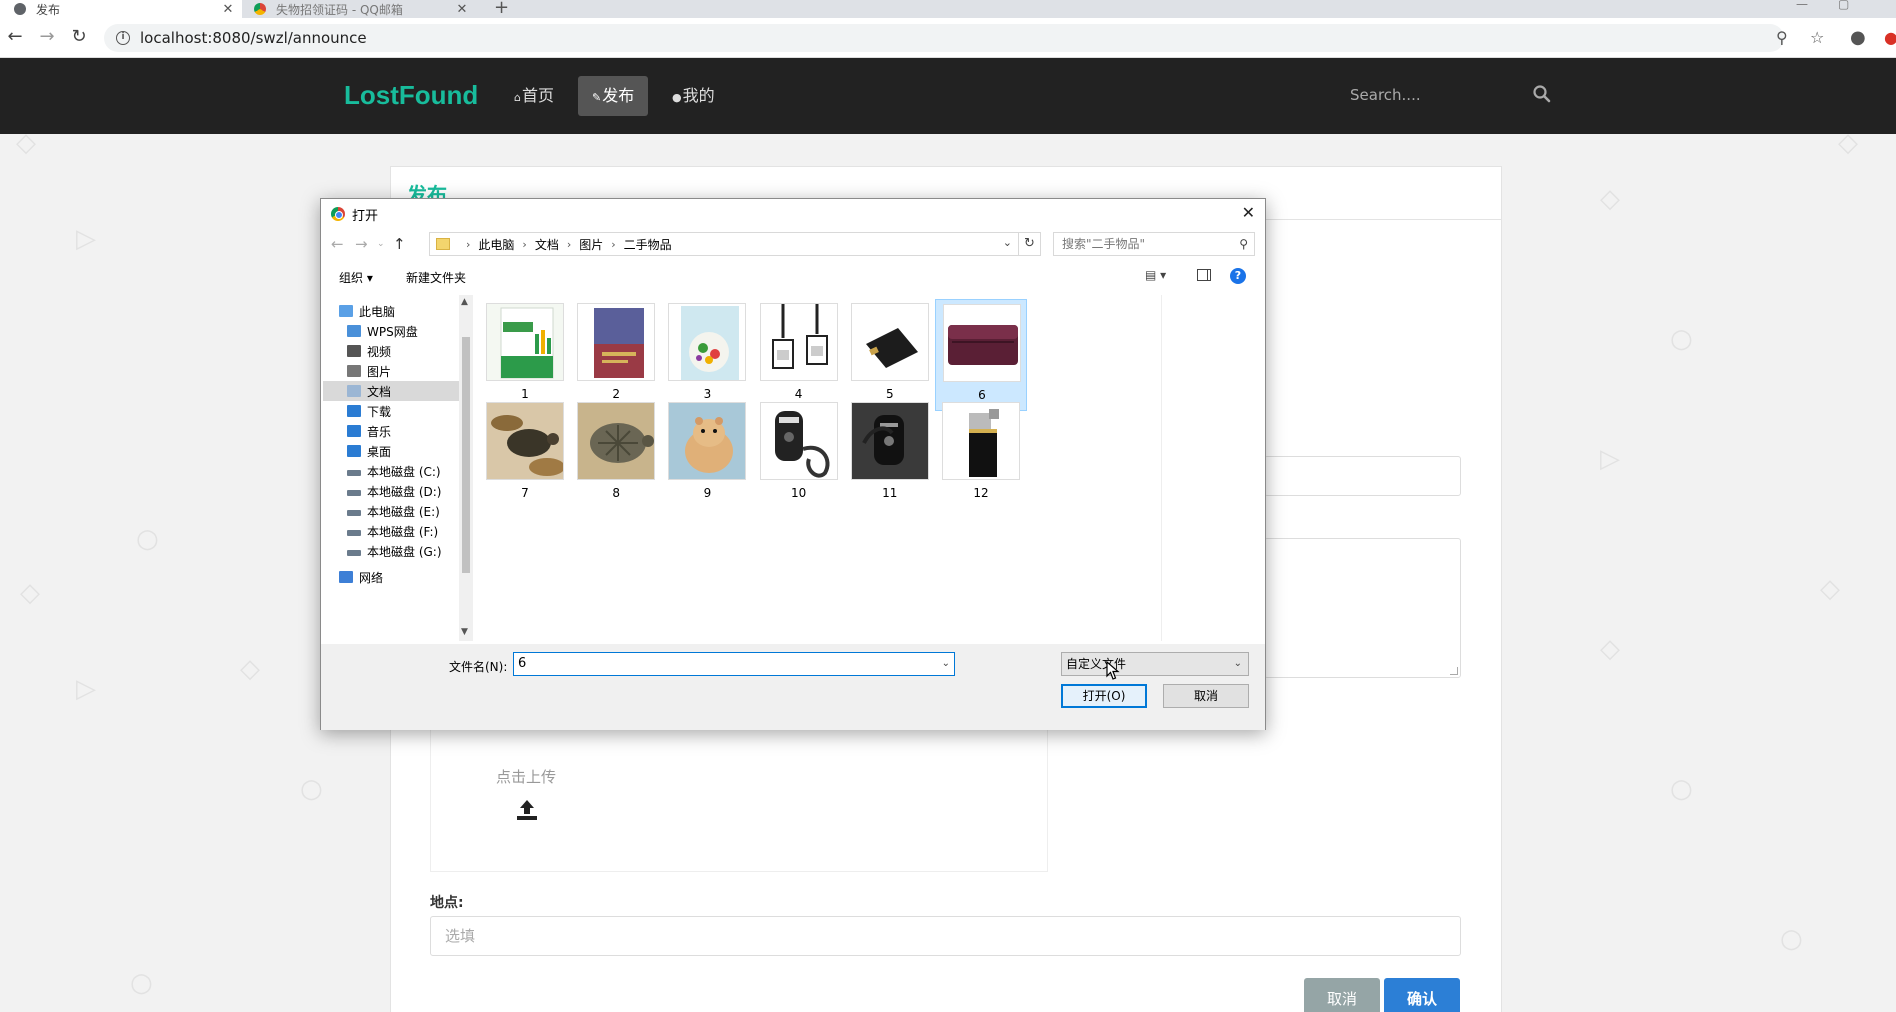  Describe the element at coordinates (1155, 664) in the screenshot. I see `filetype-select: 自定义文件 ⌄` at that location.